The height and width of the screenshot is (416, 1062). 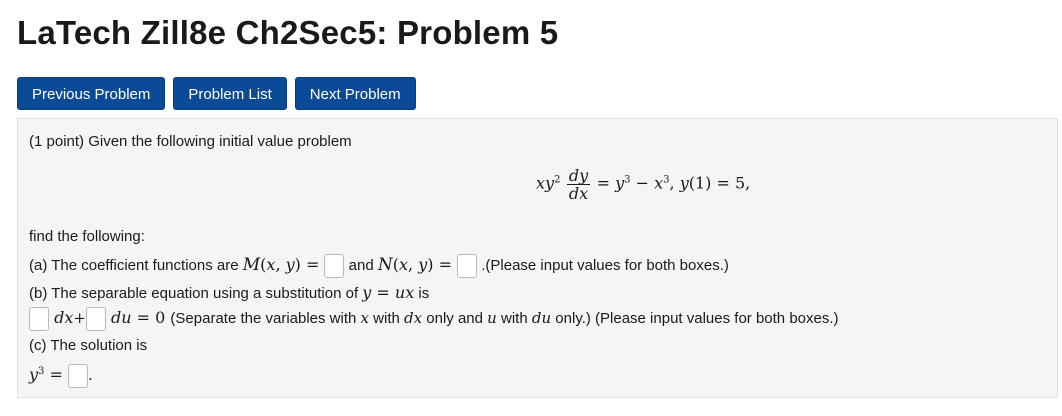 What do you see at coordinates (87, 236) in the screenshot?
I see `find-label: find the following:` at bounding box center [87, 236].